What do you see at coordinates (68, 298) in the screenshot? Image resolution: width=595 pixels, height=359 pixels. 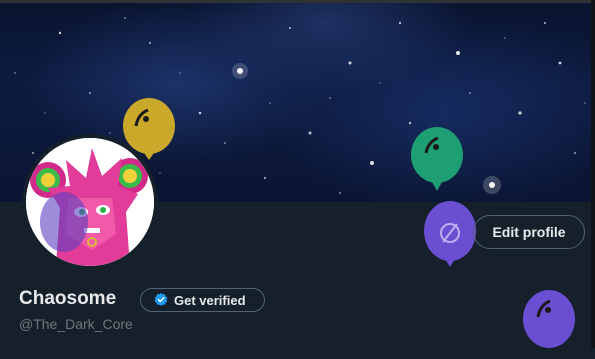 I see `display-name: Chaosome` at bounding box center [68, 298].